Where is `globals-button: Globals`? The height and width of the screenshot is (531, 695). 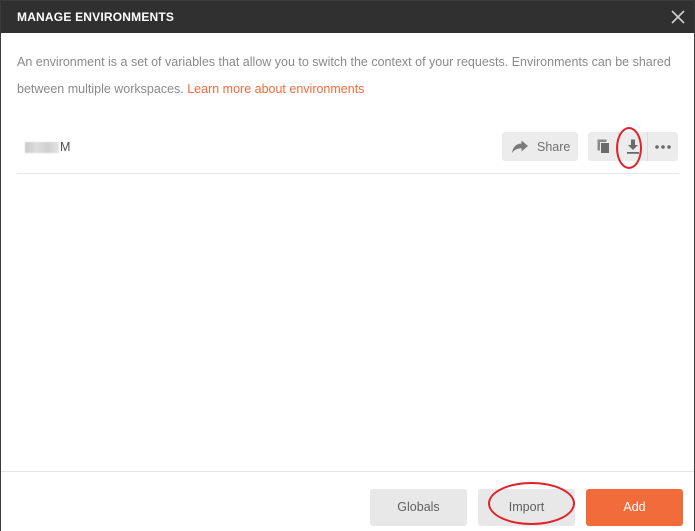 globals-button: Globals is located at coordinates (418, 507).